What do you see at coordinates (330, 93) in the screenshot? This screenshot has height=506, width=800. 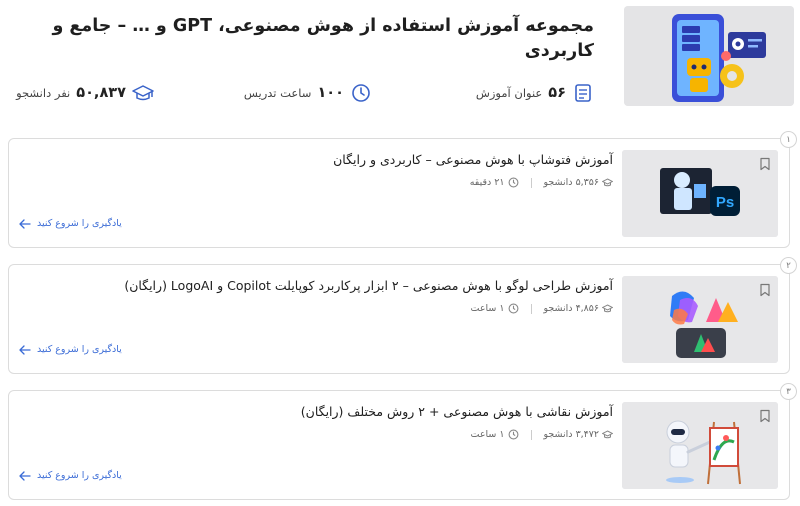 I see `stat-hours-value: ۱۰۰` at bounding box center [330, 93].